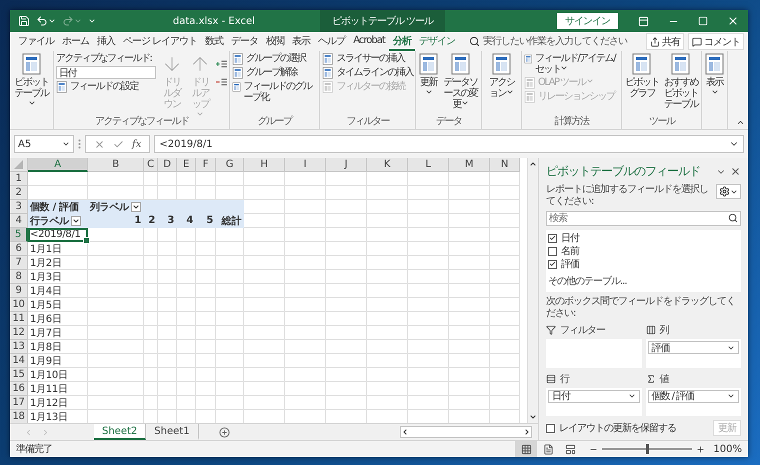 Image resolution: width=760 pixels, height=465 pixels. What do you see at coordinates (693, 402) in the screenshot?
I see `area-box: 個数 / 評価` at bounding box center [693, 402].